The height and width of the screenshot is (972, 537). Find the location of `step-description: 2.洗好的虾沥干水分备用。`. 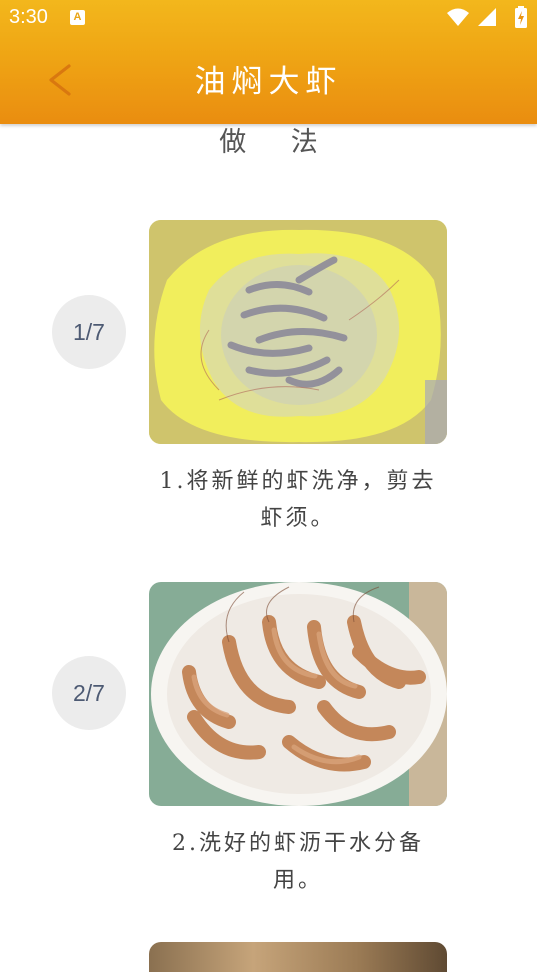

step-description: 2.洗好的虾沥干水分备用。 is located at coordinates (298, 862).